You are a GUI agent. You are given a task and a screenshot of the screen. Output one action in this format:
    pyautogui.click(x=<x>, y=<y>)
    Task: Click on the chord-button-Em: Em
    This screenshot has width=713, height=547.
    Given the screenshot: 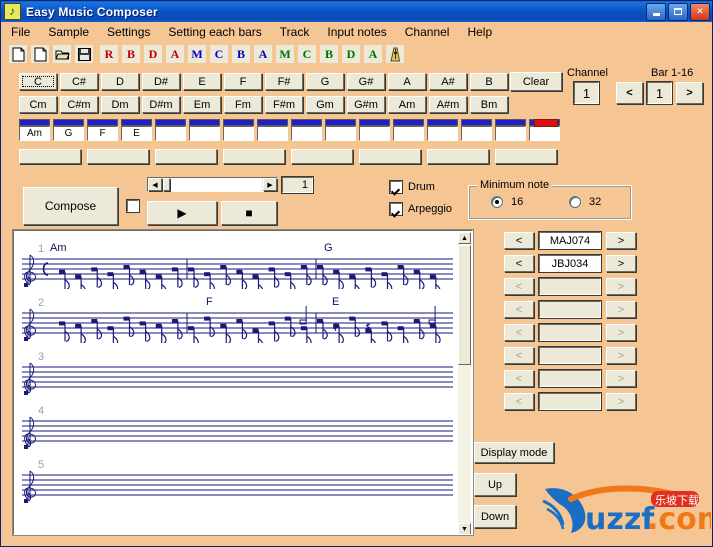 What is the action you would take?
    pyautogui.click(x=202, y=104)
    